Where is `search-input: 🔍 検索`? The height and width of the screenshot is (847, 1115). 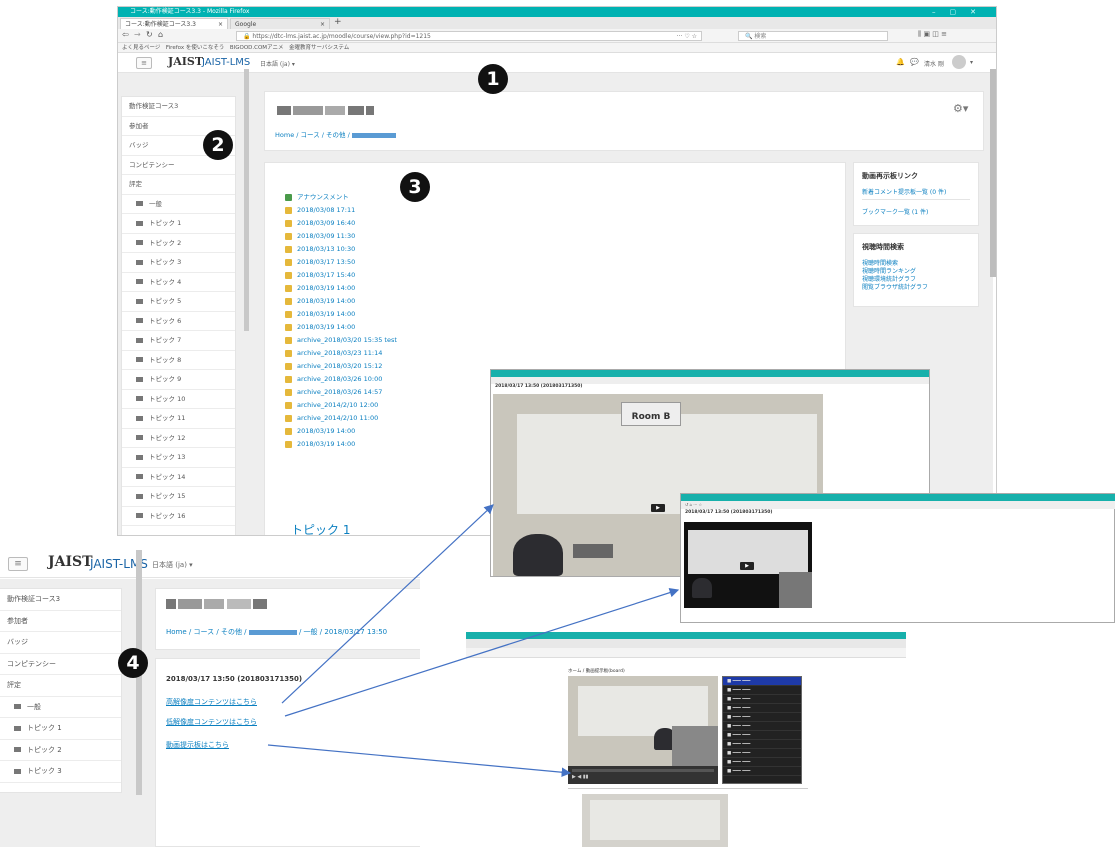
search-input: 🔍 検索 is located at coordinates (813, 36).